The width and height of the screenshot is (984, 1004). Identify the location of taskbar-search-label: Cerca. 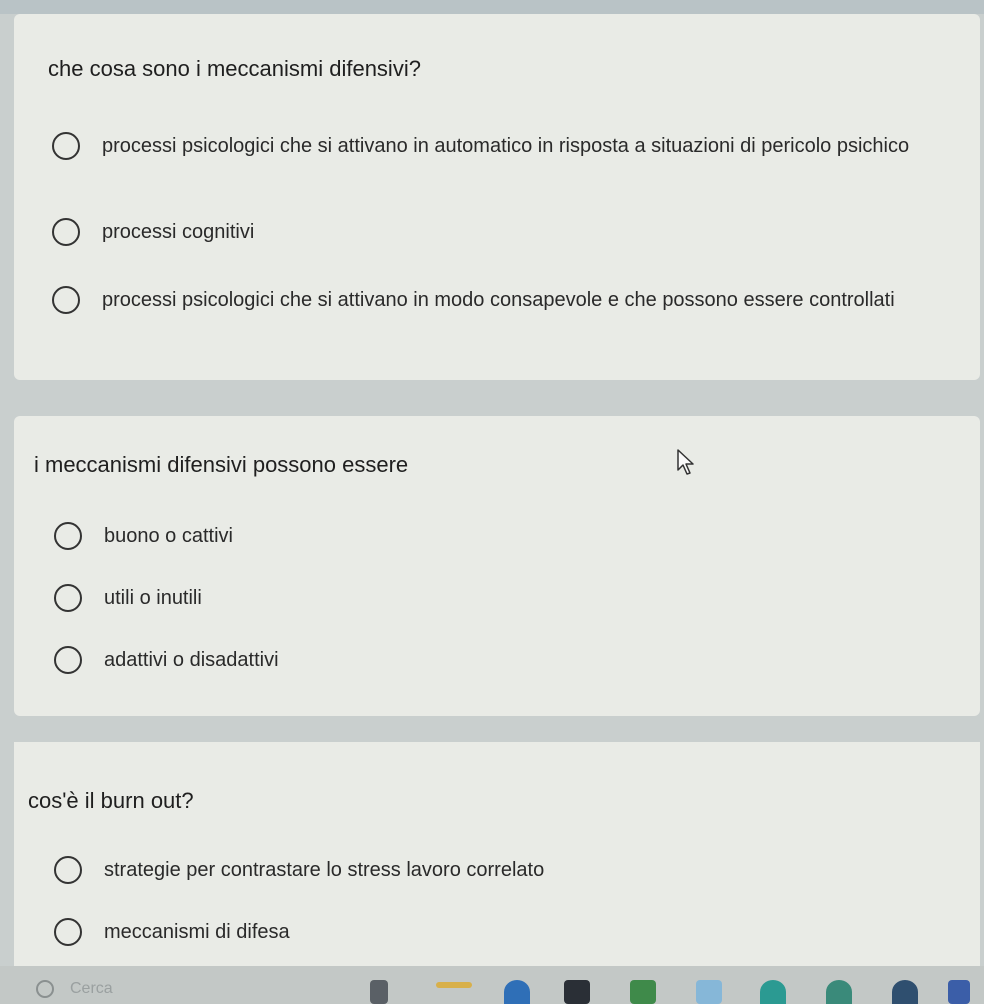
(91, 988).